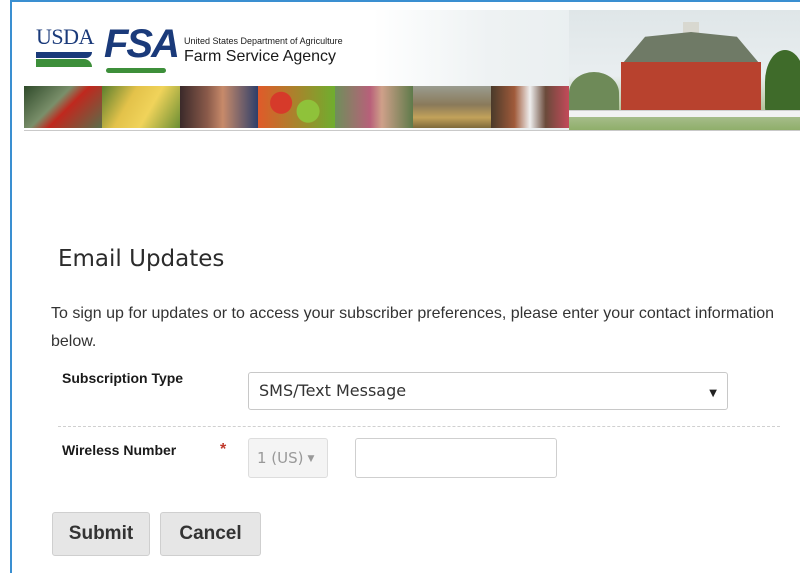 This screenshot has height=573, width=800. I want to click on fsa-logo-swoosh, so click(136, 70).